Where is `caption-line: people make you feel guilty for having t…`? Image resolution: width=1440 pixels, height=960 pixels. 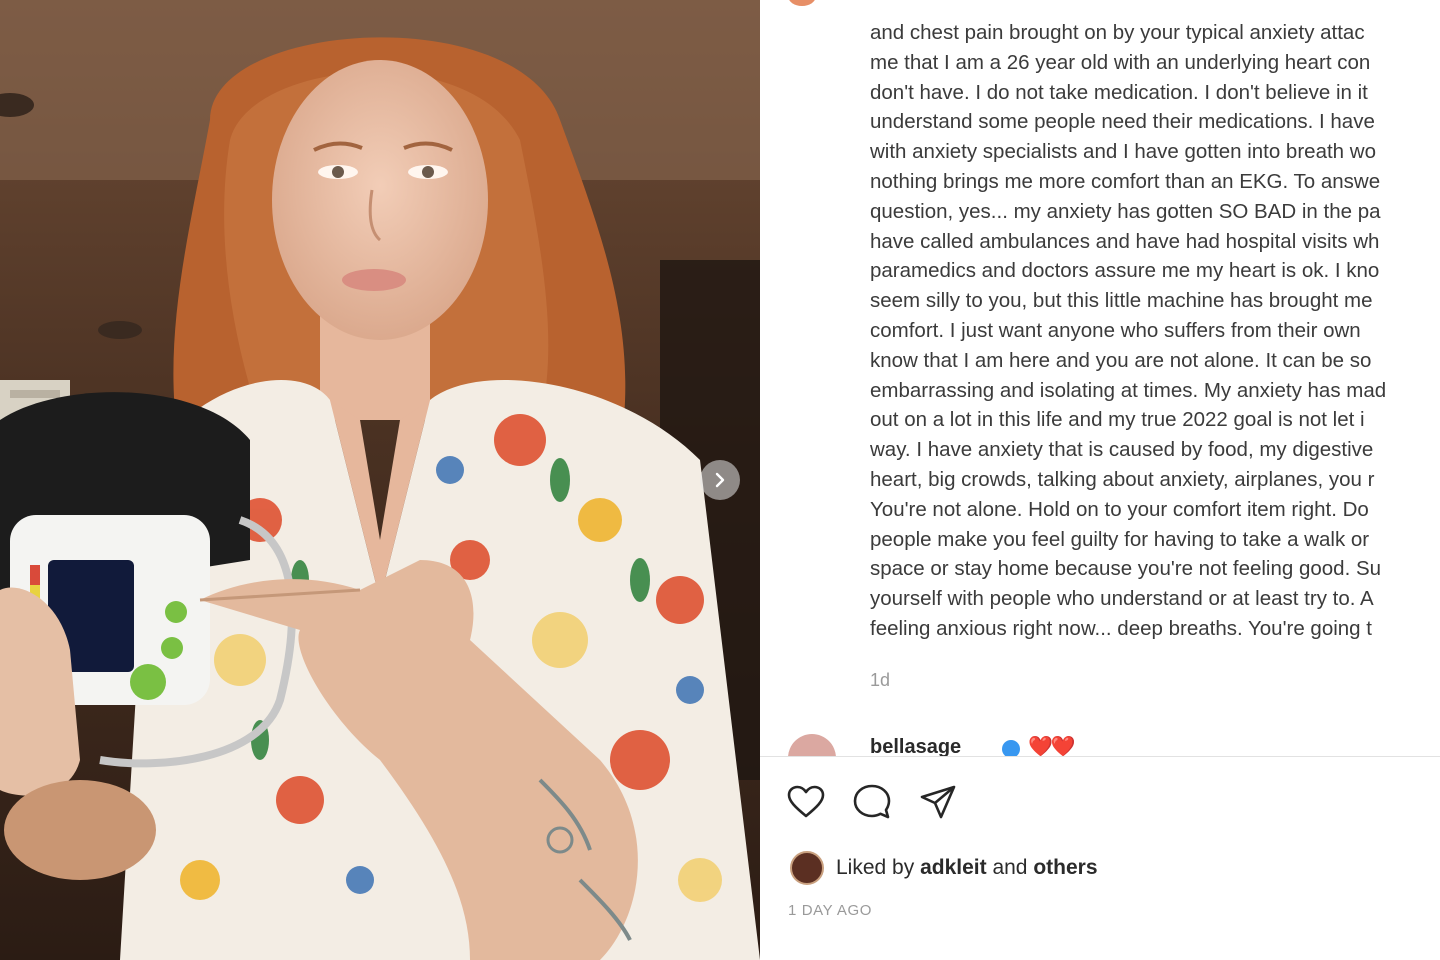 caption-line: people make you feel guilty for having t… is located at coordinates (1120, 539).